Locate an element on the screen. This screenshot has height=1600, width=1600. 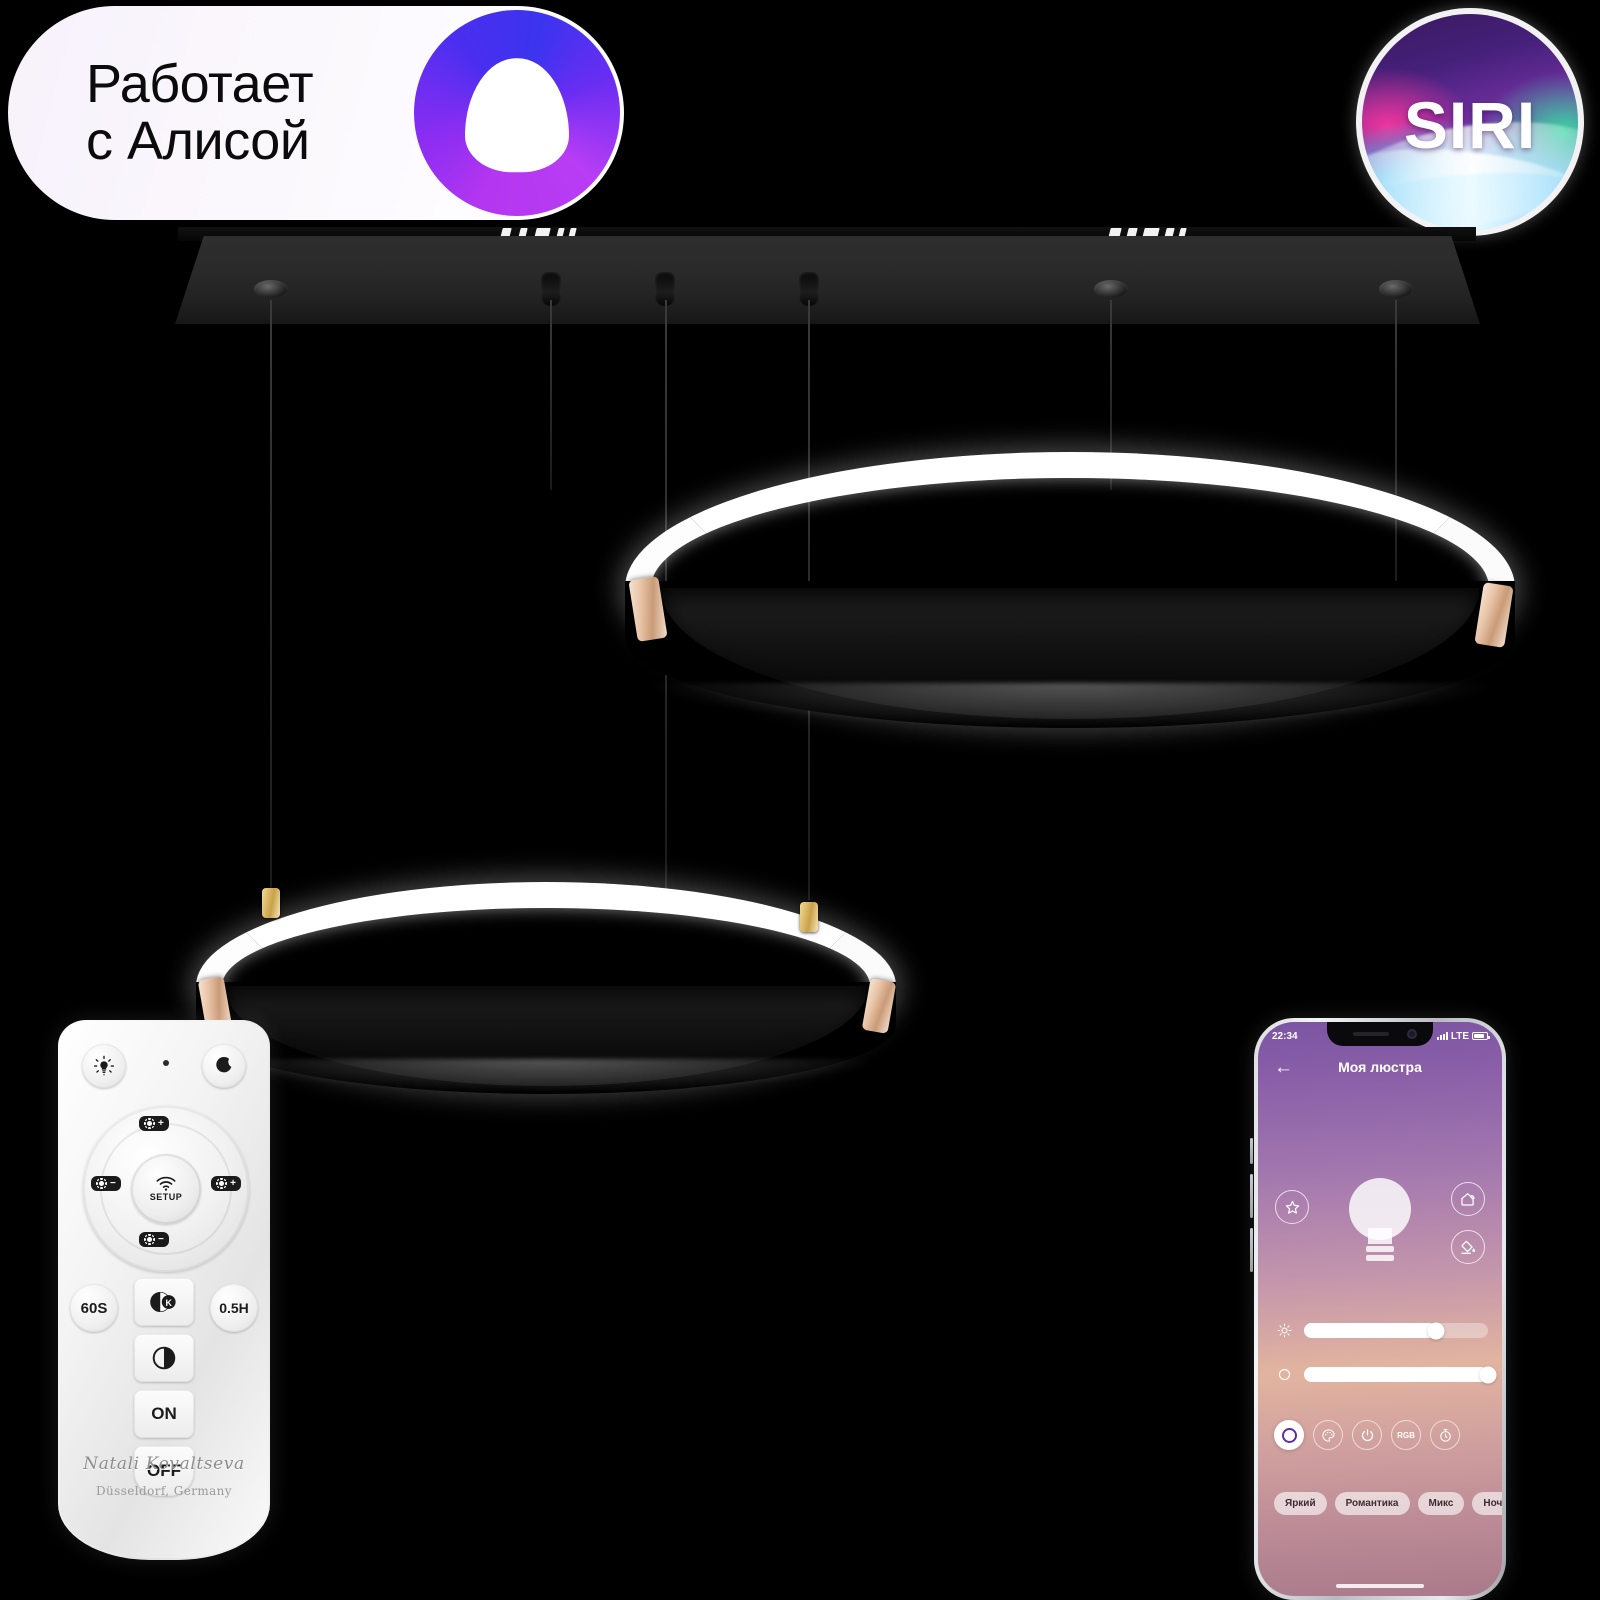
color-temp-plus-icon: + is located at coordinates (226, 1183).